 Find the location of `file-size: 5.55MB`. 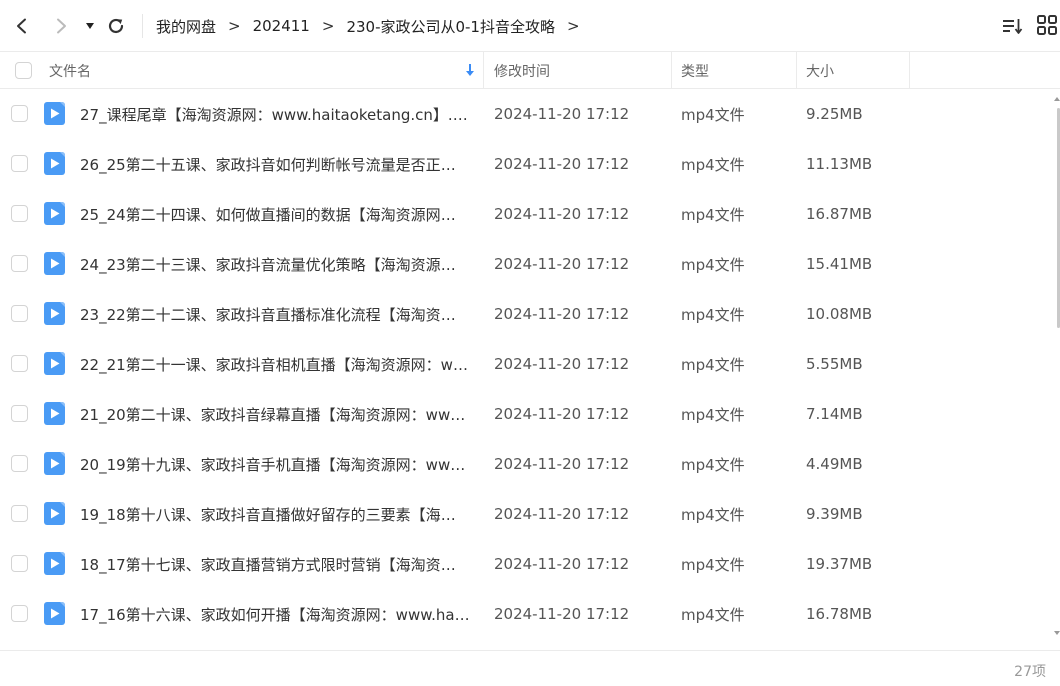

file-size: 5.55MB is located at coordinates (834, 364).